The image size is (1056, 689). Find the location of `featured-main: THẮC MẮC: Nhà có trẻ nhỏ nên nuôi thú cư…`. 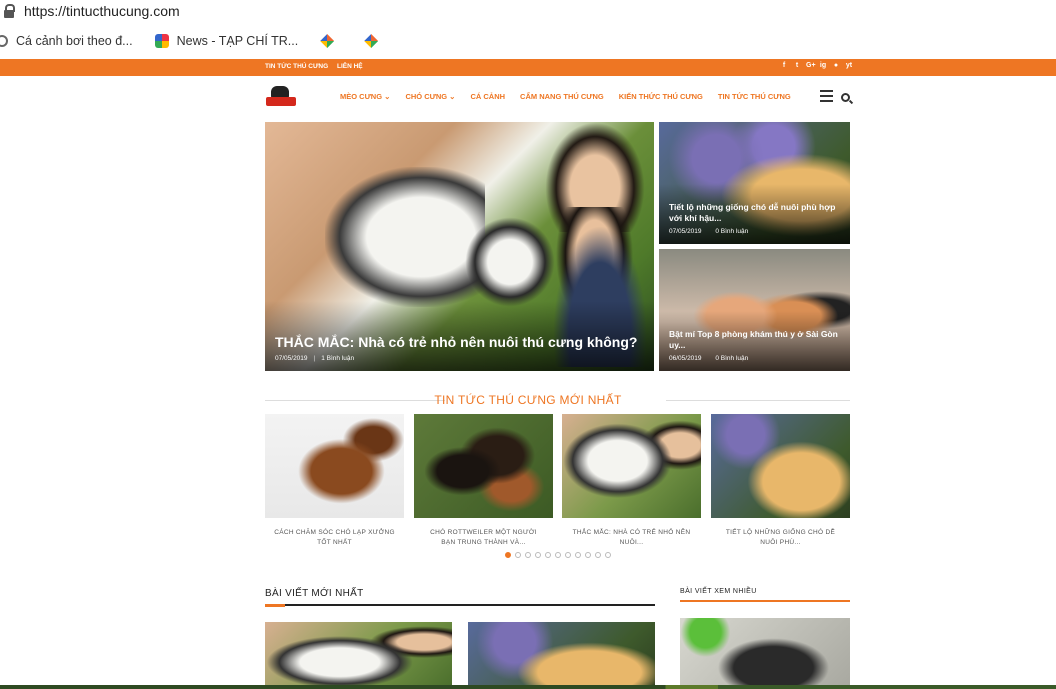

featured-main: THẮC MẮC: Nhà có trẻ nhỏ nên nuôi thú cư… is located at coordinates (459, 246).